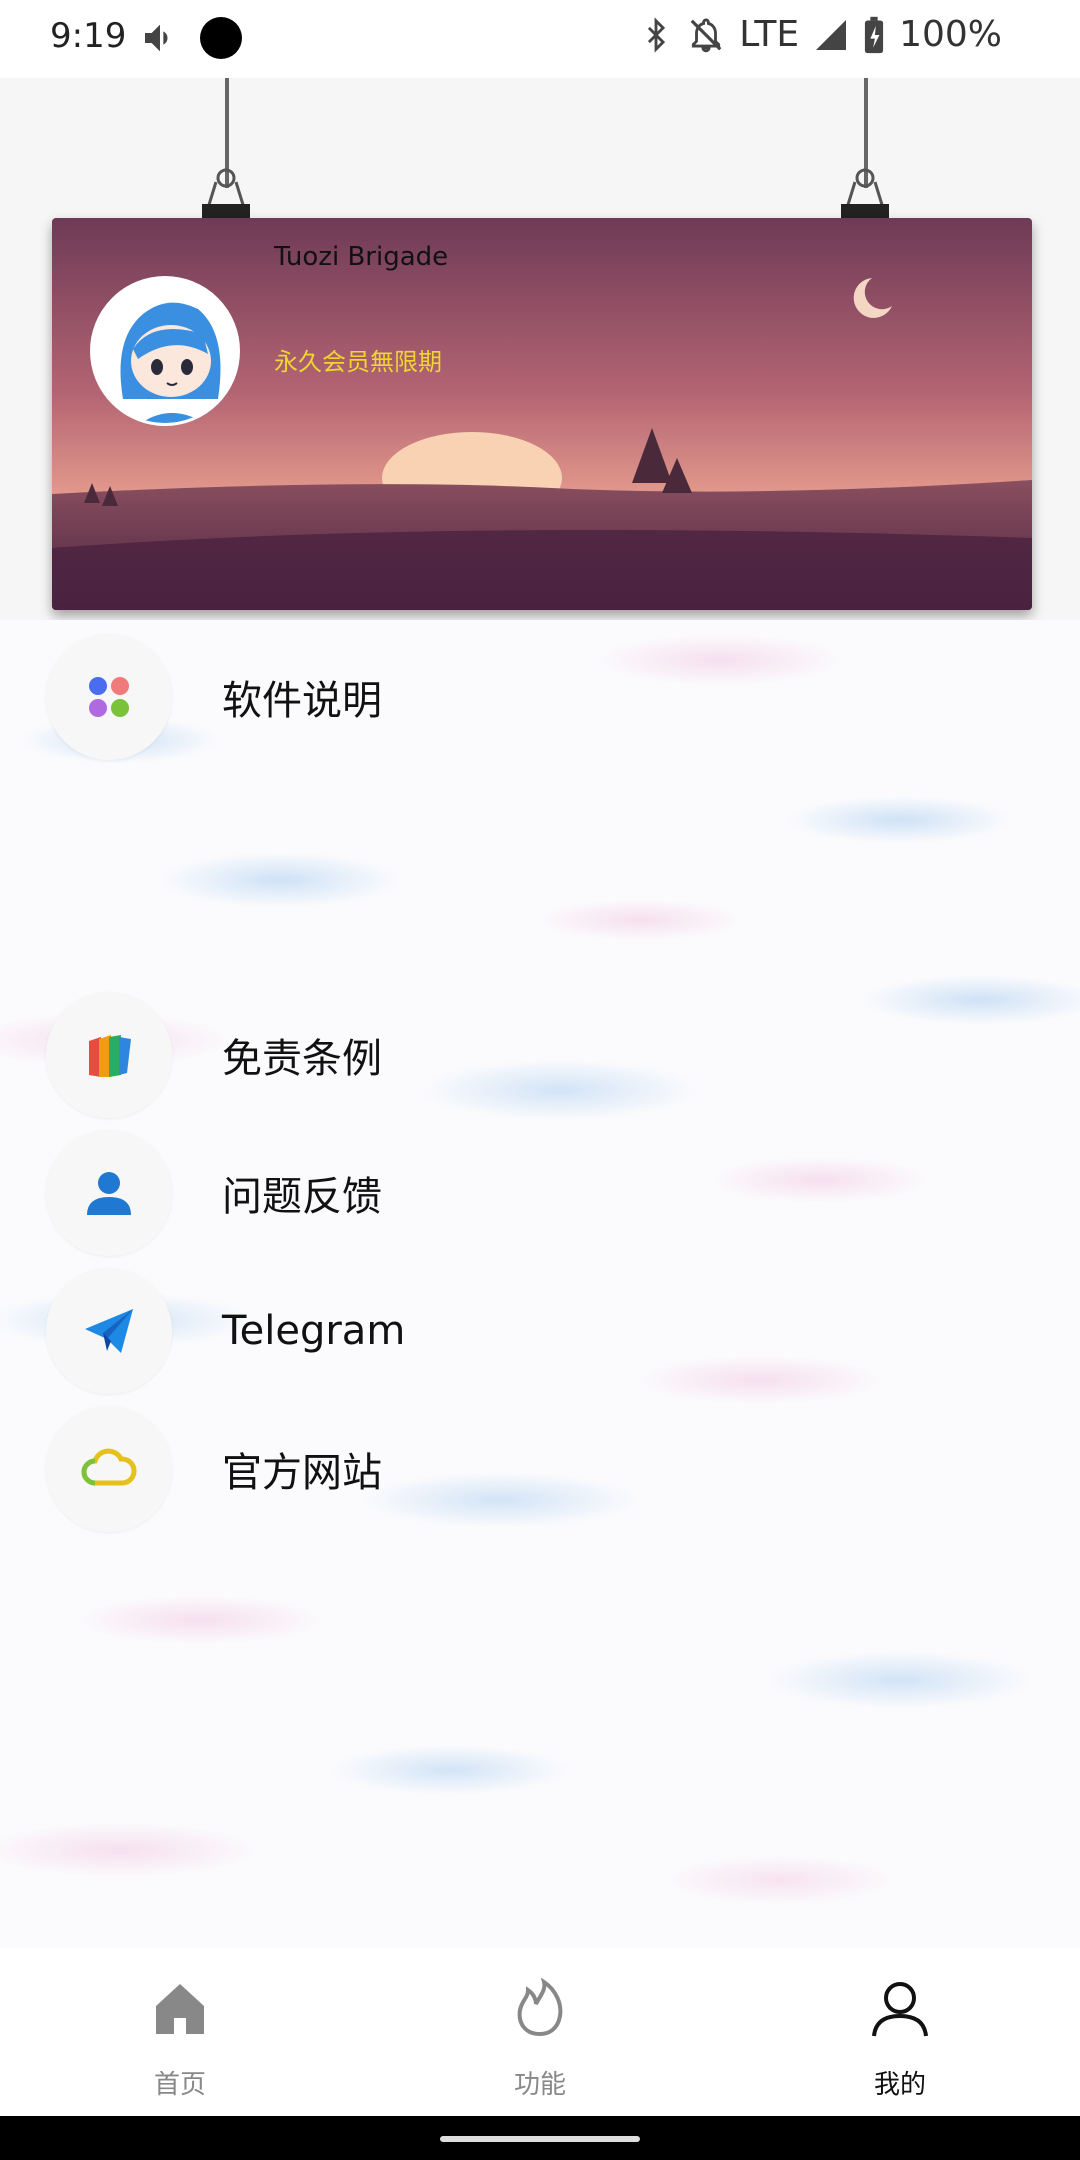  Describe the element at coordinates (540, 697) in the screenshot. I see `menu-item-software-info: 软件说明` at that location.